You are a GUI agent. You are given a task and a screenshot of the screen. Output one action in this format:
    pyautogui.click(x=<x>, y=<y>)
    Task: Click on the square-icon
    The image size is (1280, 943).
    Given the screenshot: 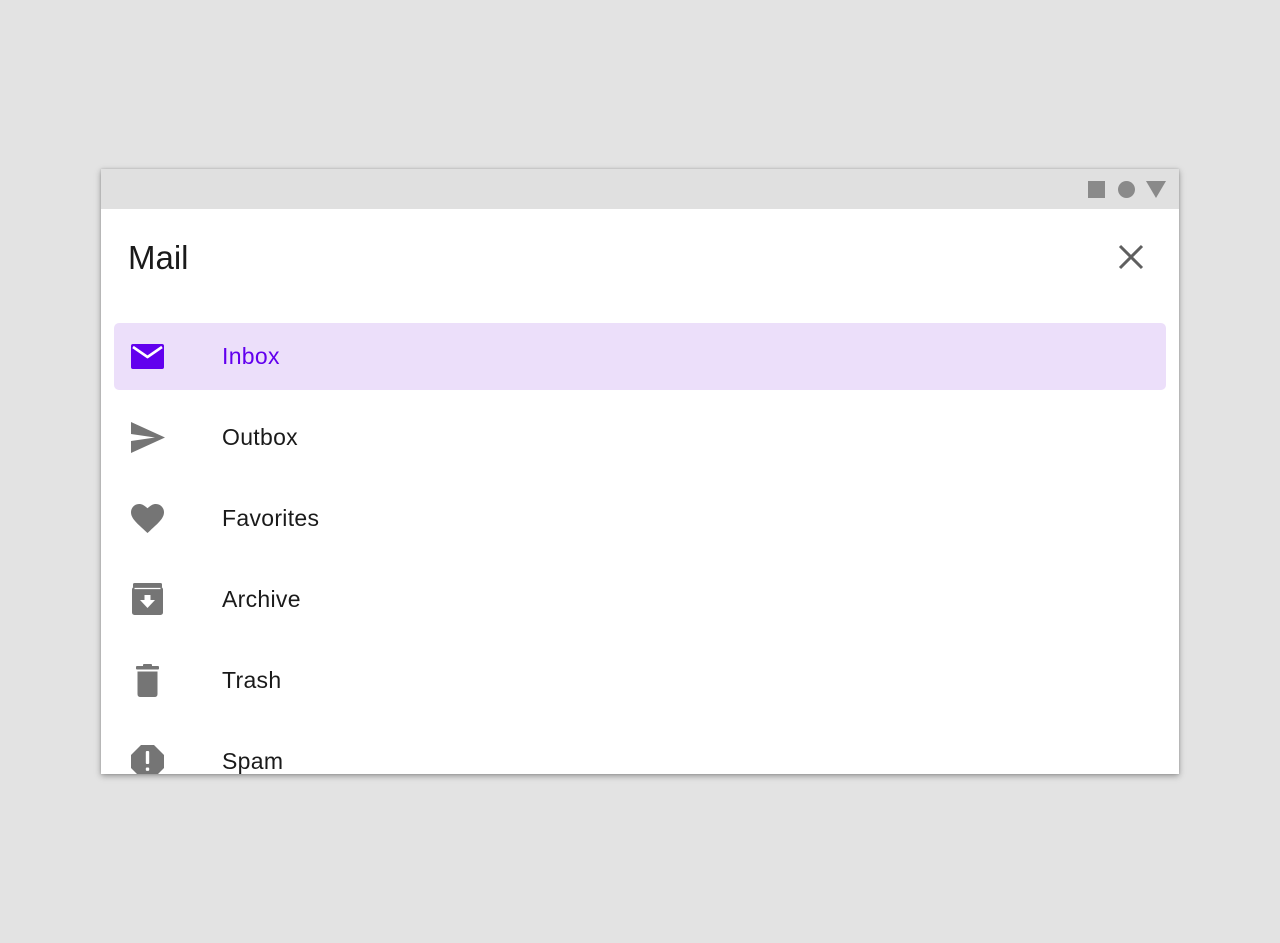 What is the action you would take?
    pyautogui.click(x=1096, y=189)
    